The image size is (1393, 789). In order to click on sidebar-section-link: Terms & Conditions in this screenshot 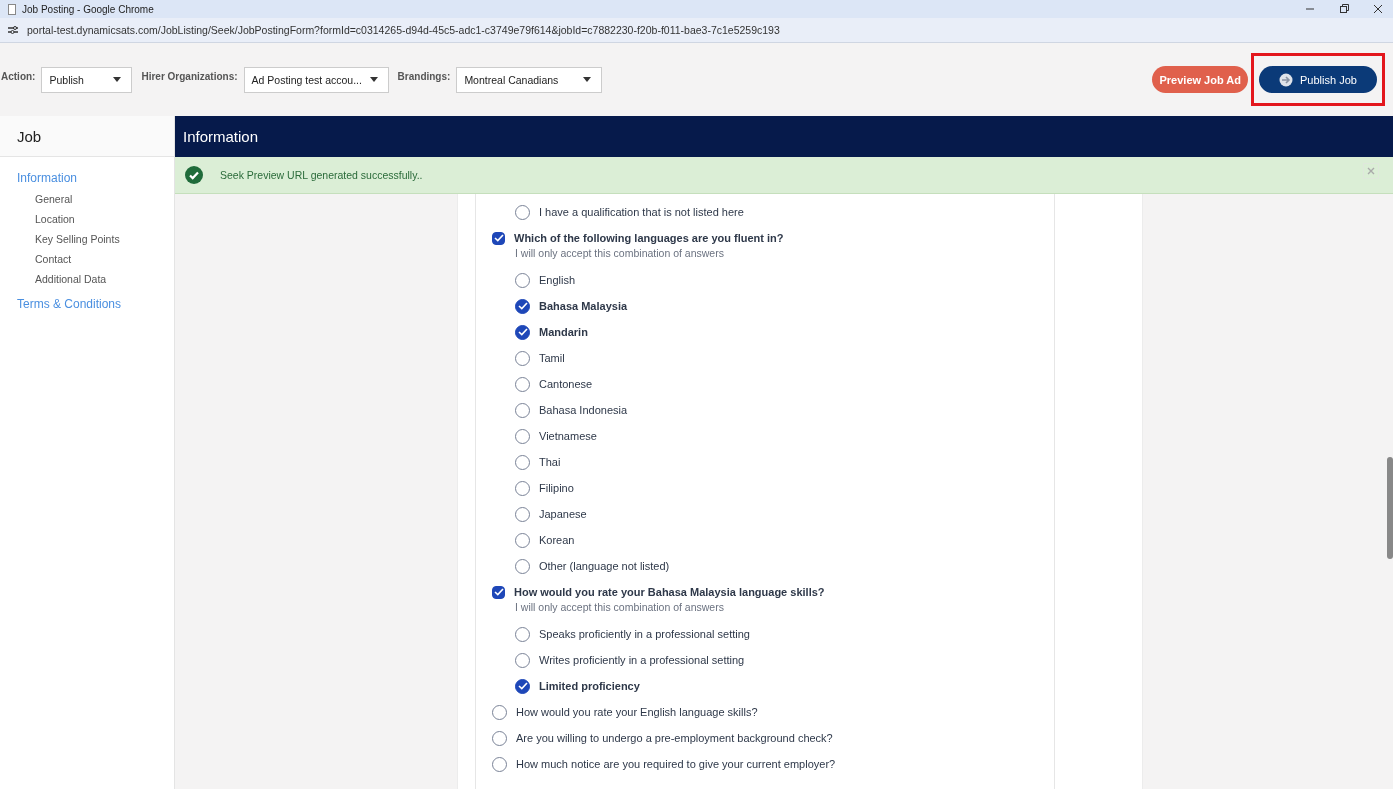, I will do `click(95, 304)`.